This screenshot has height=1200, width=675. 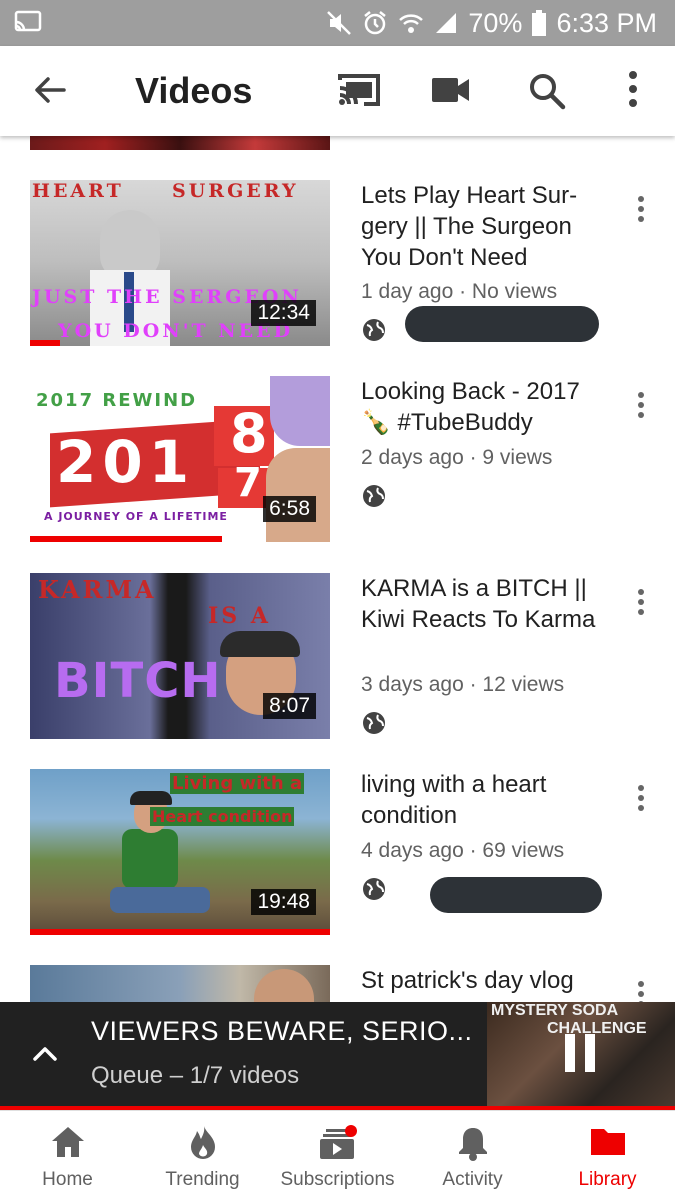 What do you see at coordinates (150, 859) in the screenshot?
I see `thumbnail-shirt` at bounding box center [150, 859].